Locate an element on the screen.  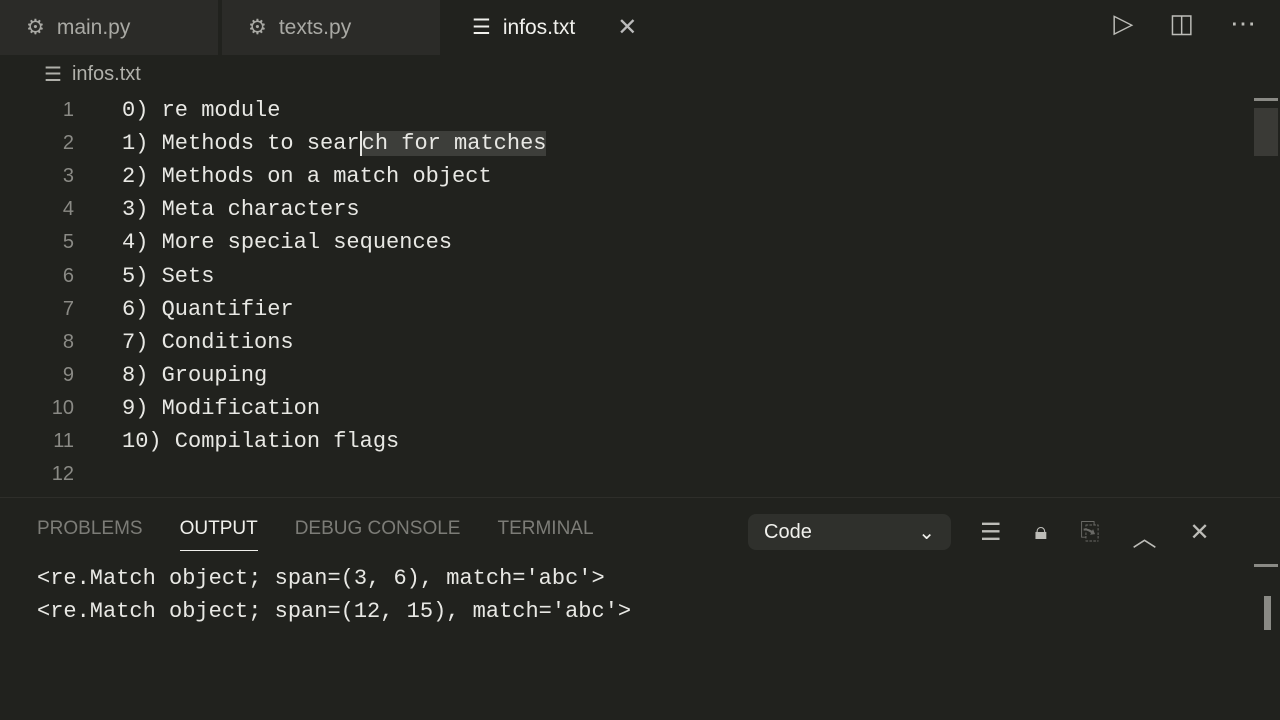
text-before-cursor: 1) Methods to sear is located at coordinates (241, 144).